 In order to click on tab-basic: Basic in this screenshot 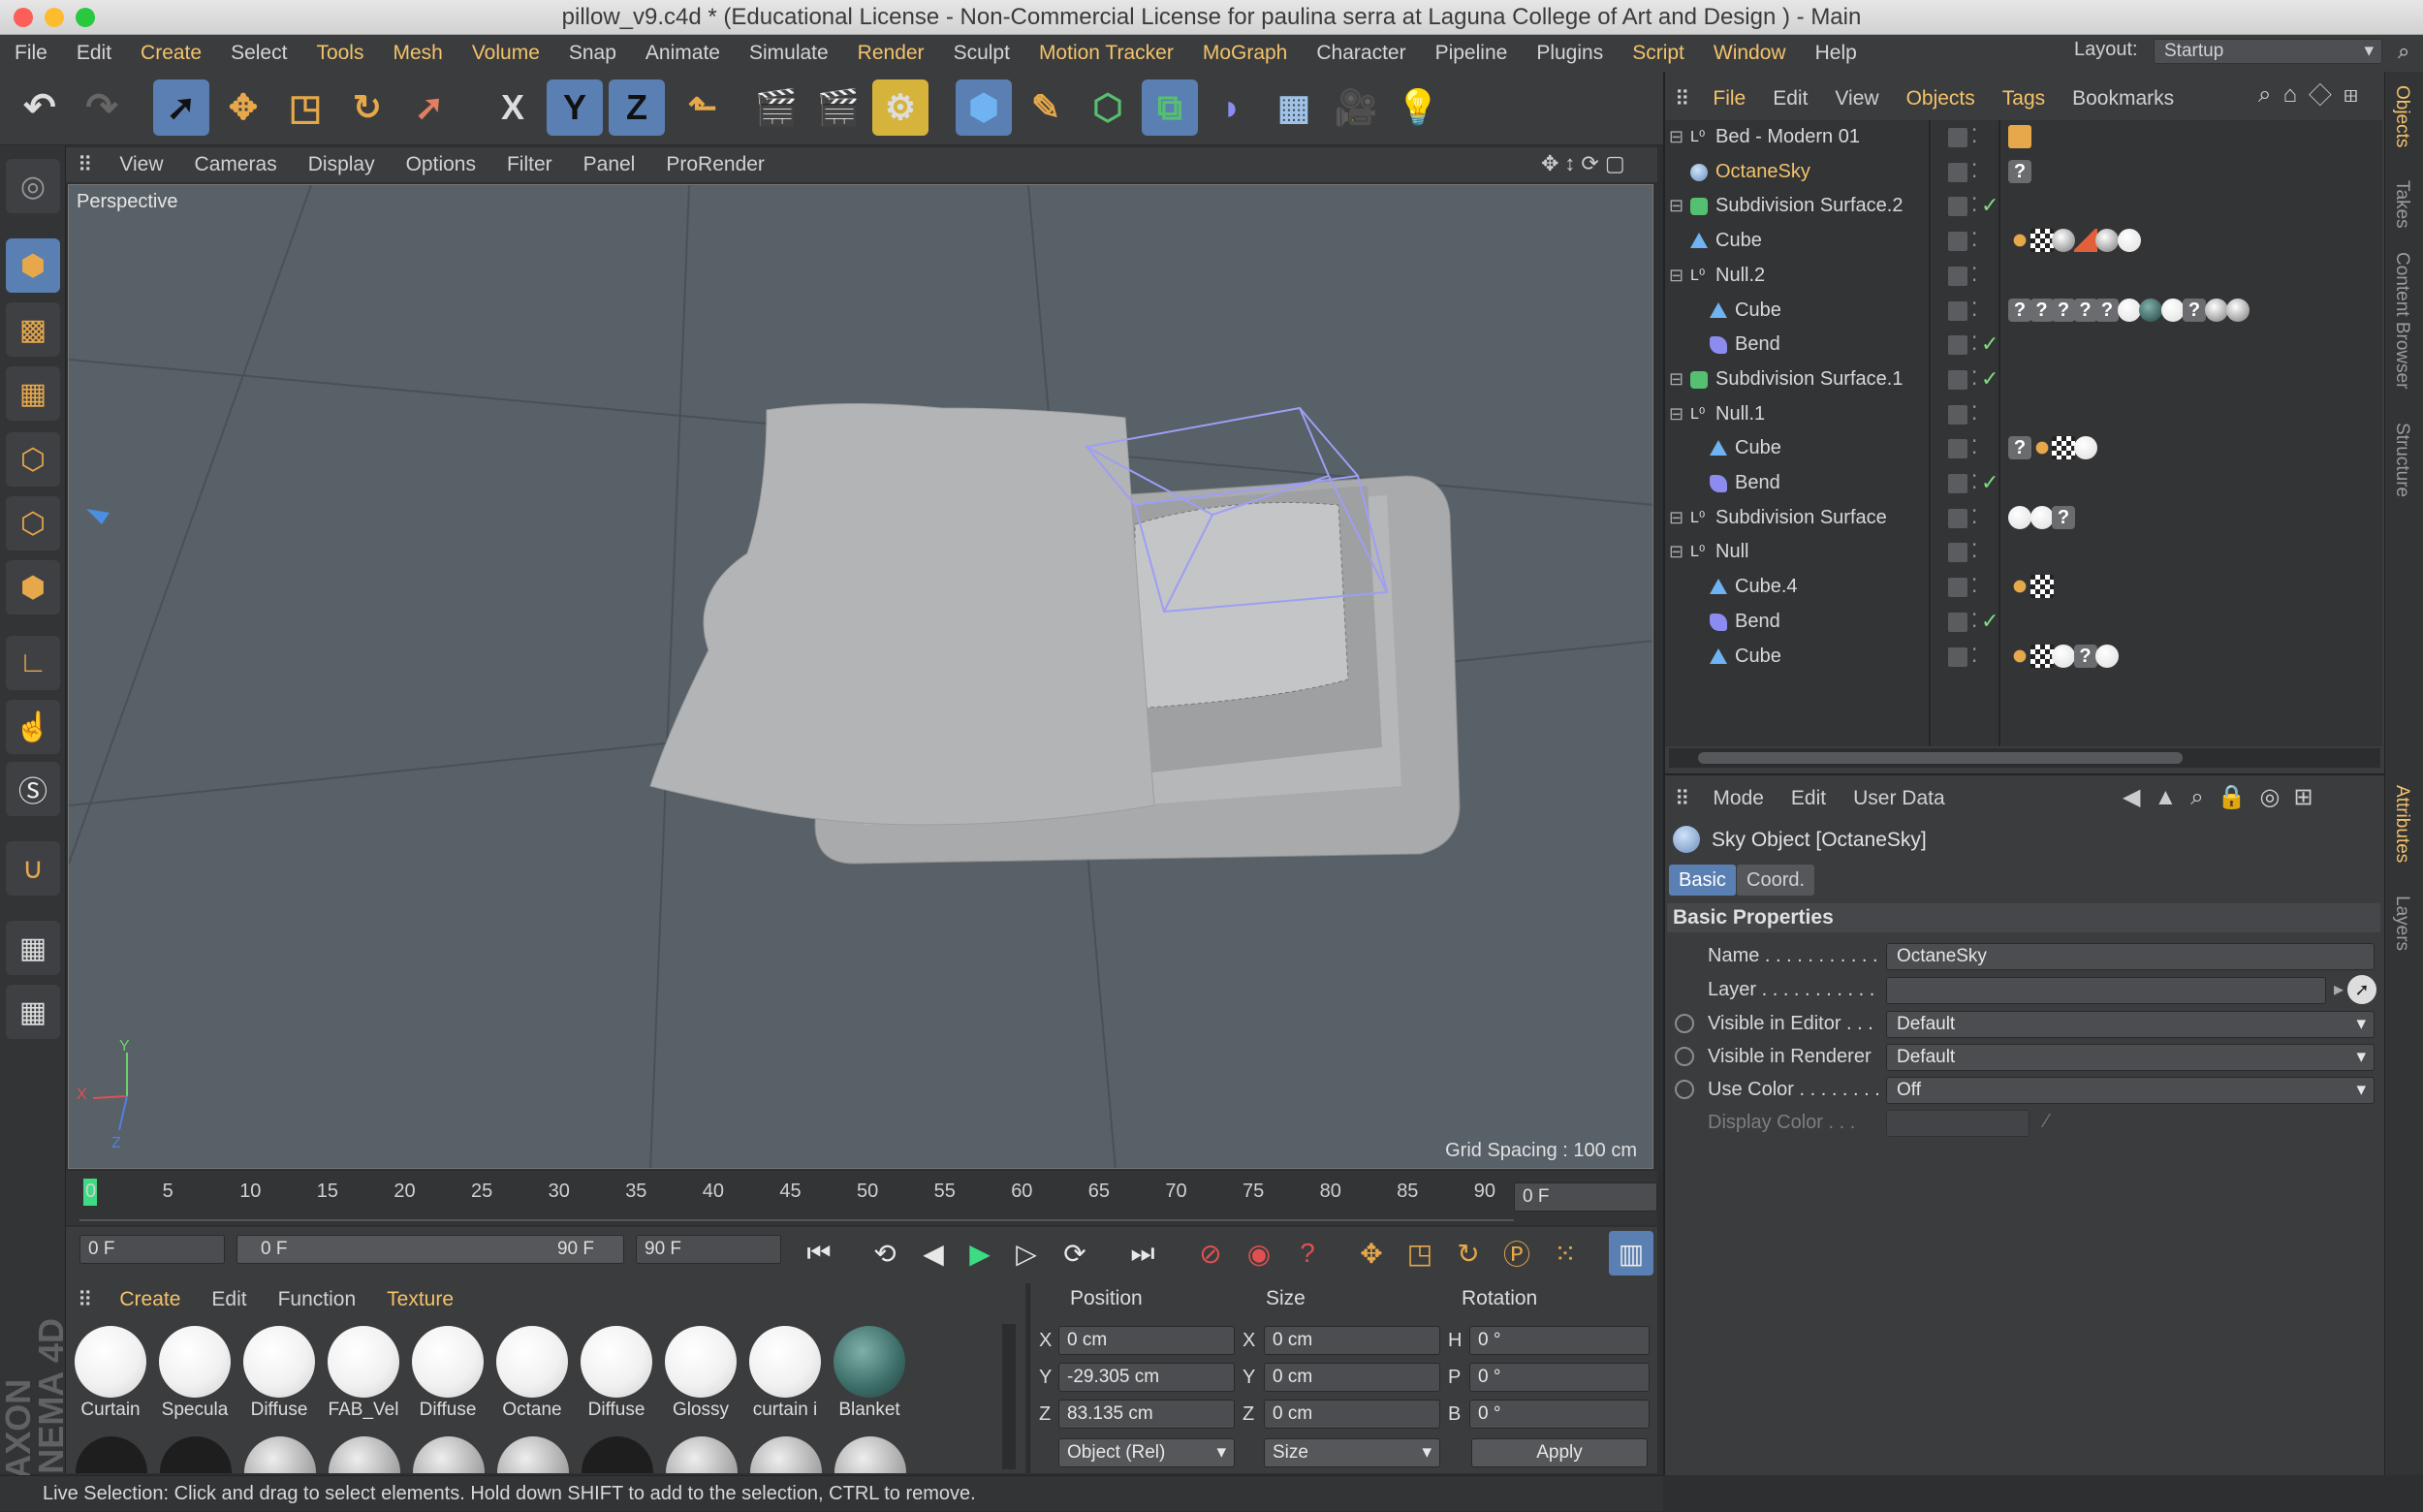, I will do `click(1702, 881)`.